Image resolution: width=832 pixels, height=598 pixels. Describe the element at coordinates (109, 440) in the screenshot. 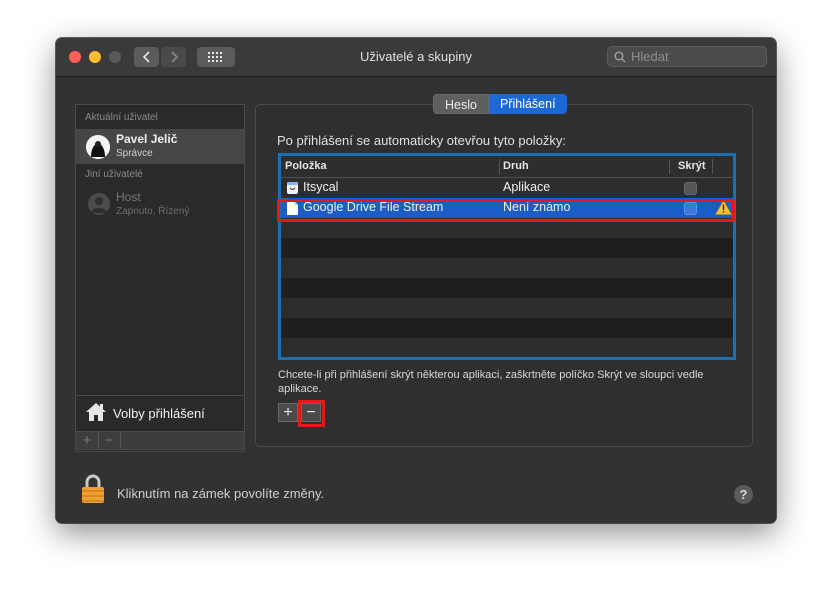

I see `remove-user-button: −` at that location.